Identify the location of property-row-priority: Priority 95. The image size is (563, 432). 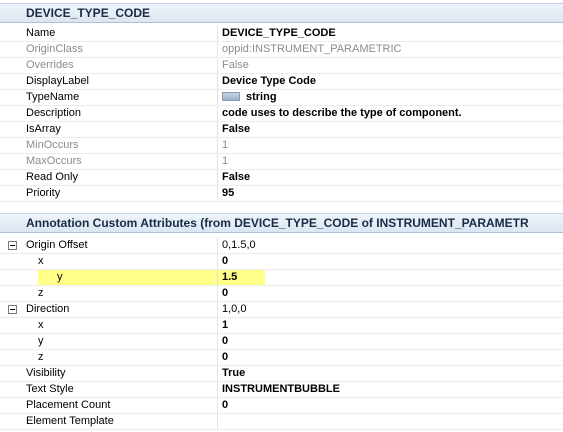
(281, 194).